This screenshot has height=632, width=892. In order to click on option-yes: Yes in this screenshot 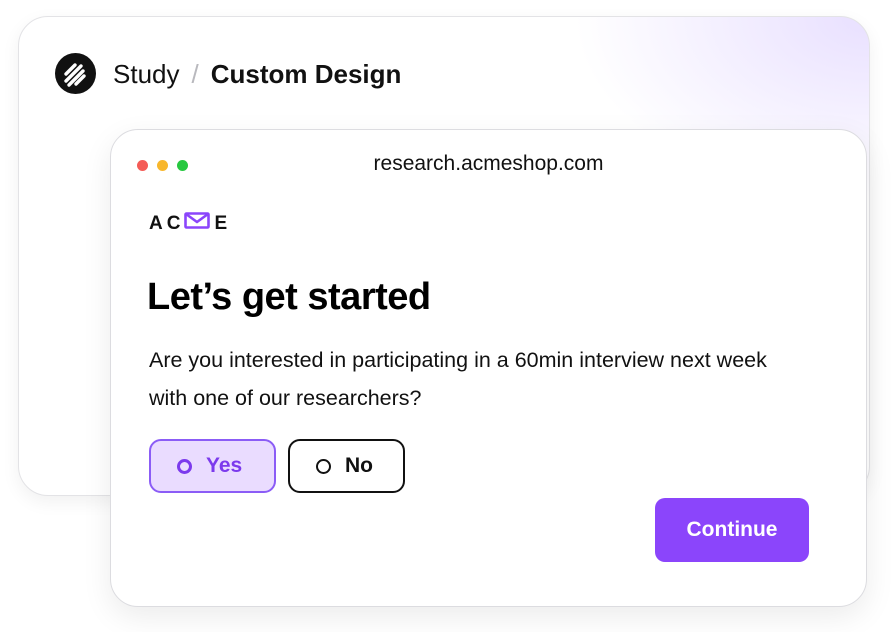, I will do `click(212, 466)`.